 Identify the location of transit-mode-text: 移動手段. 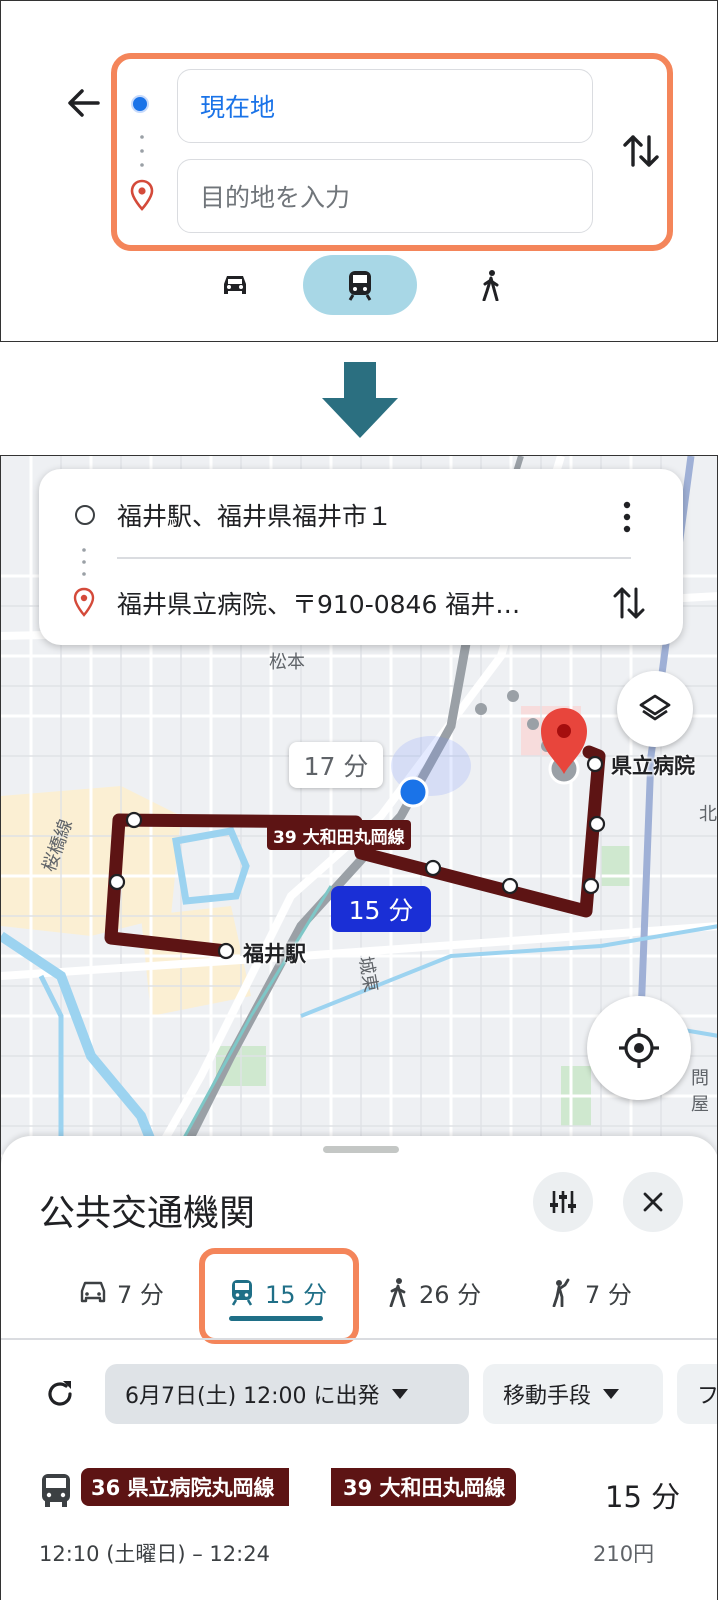
(547, 1396).